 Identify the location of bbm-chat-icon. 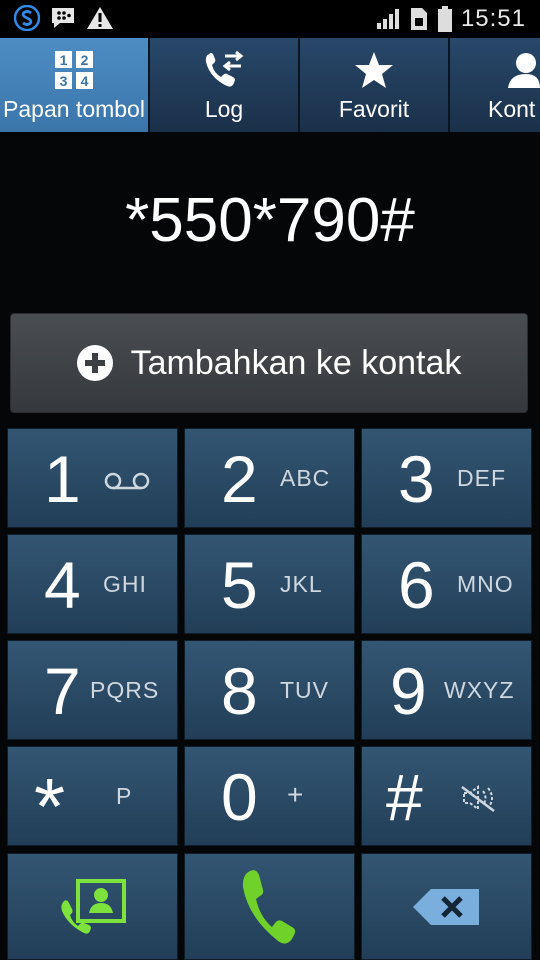
(63, 18).